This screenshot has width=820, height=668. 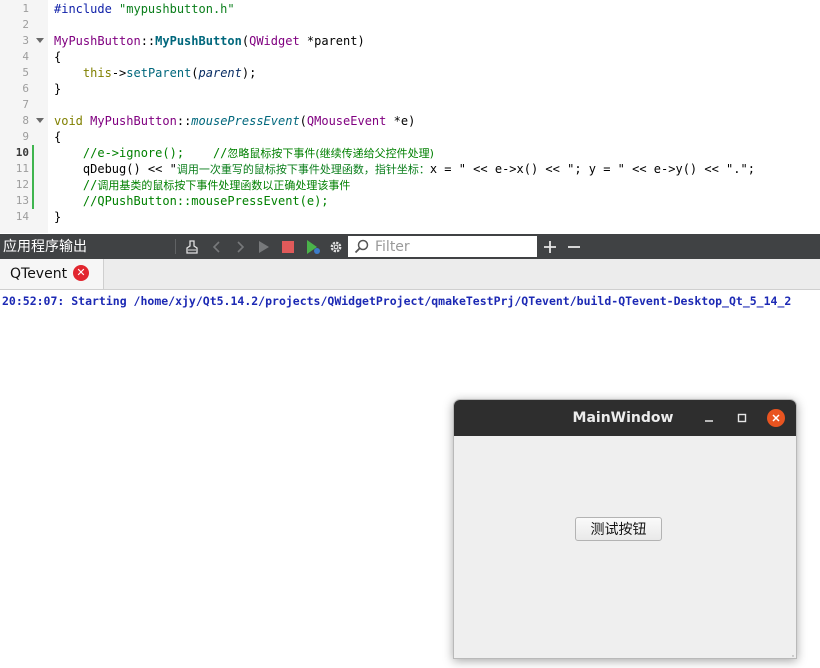 What do you see at coordinates (25, 104) in the screenshot?
I see `line-number: 7` at bounding box center [25, 104].